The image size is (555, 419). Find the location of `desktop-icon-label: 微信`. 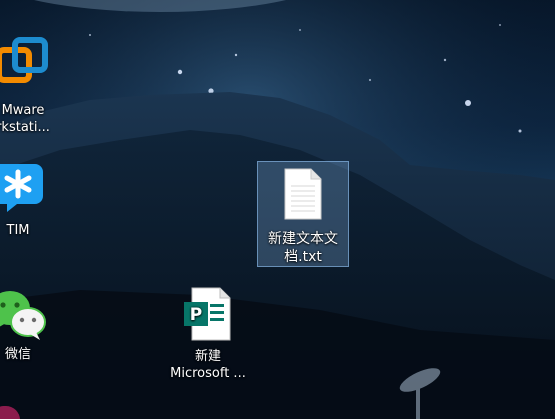

desktop-icon-label: 微信 is located at coordinates (17, 354).